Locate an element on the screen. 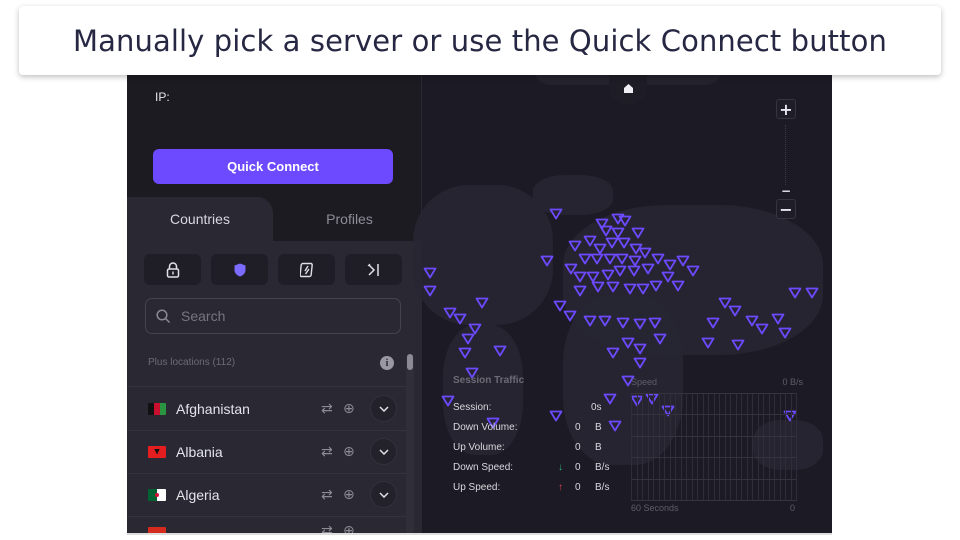 This screenshot has width=960, height=540. traffic-label: Down Speed: is located at coordinates (483, 467).